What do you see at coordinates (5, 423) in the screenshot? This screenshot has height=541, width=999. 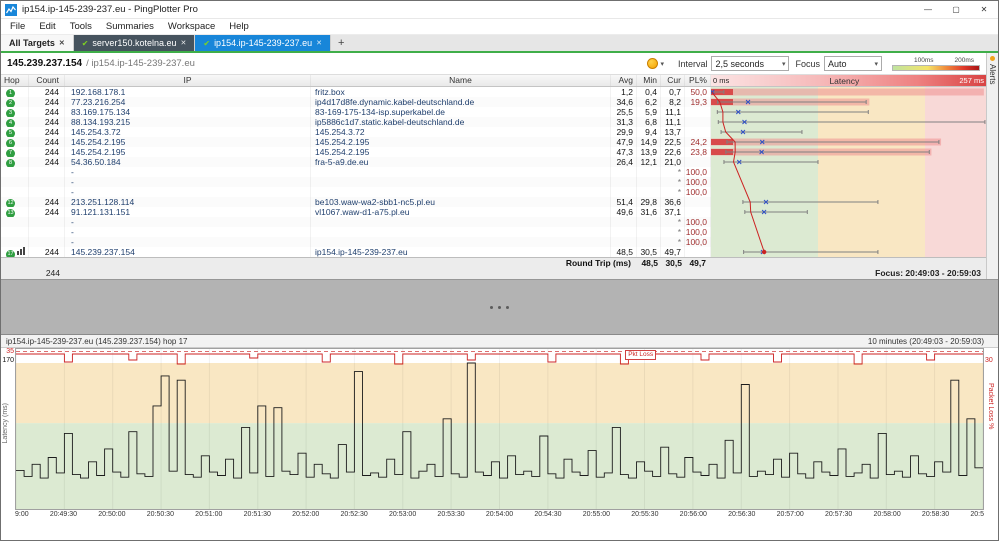 I see `latency-axis-title: Latency (ms)` at bounding box center [5, 423].